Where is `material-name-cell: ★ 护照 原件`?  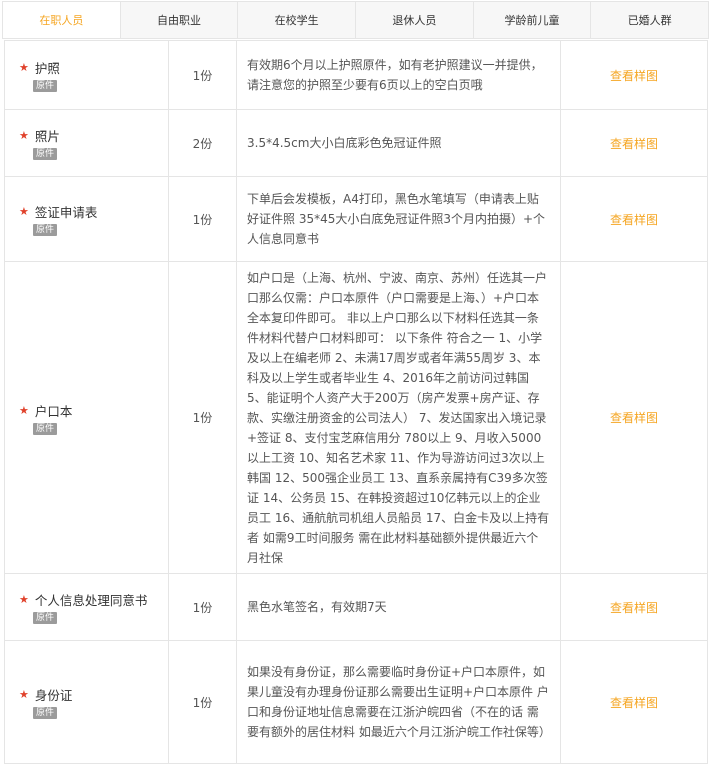 material-name-cell: ★ 护照 原件 is located at coordinates (86, 75).